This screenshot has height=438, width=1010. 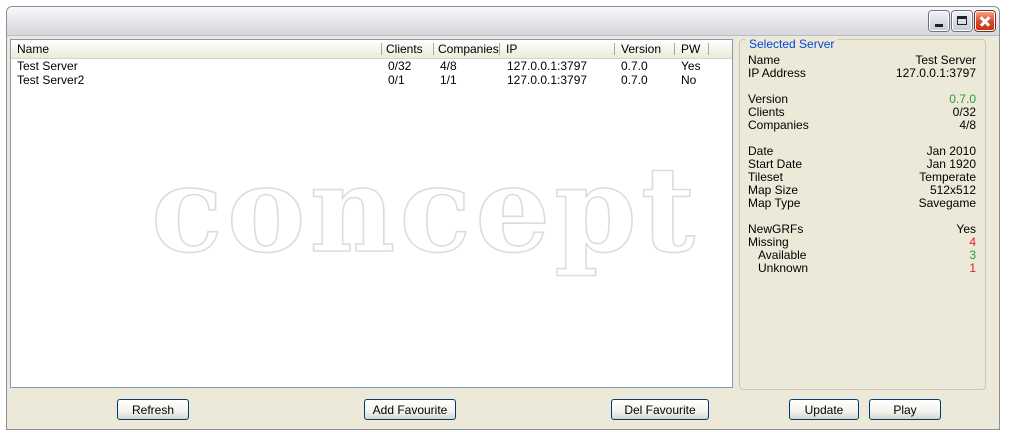 I want to click on column-header-version-label: Version, so click(x=641, y=49).